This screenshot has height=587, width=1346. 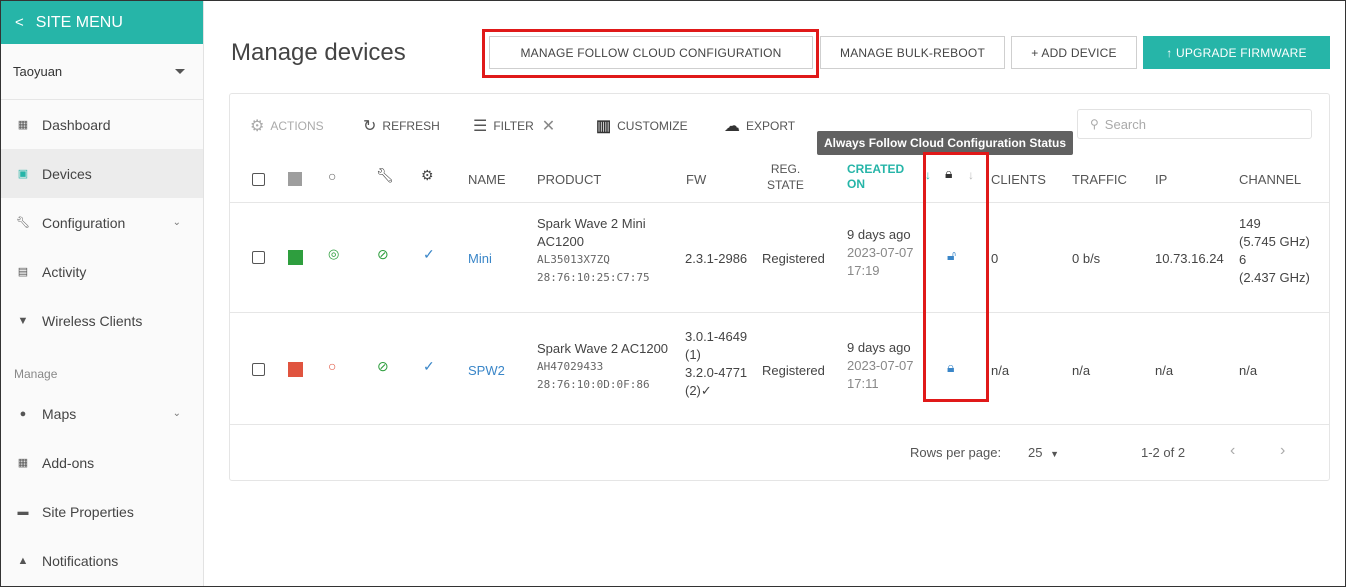 I want to click on sidebar-item-activity: ▤ Activity, so click(x=102, y=271).